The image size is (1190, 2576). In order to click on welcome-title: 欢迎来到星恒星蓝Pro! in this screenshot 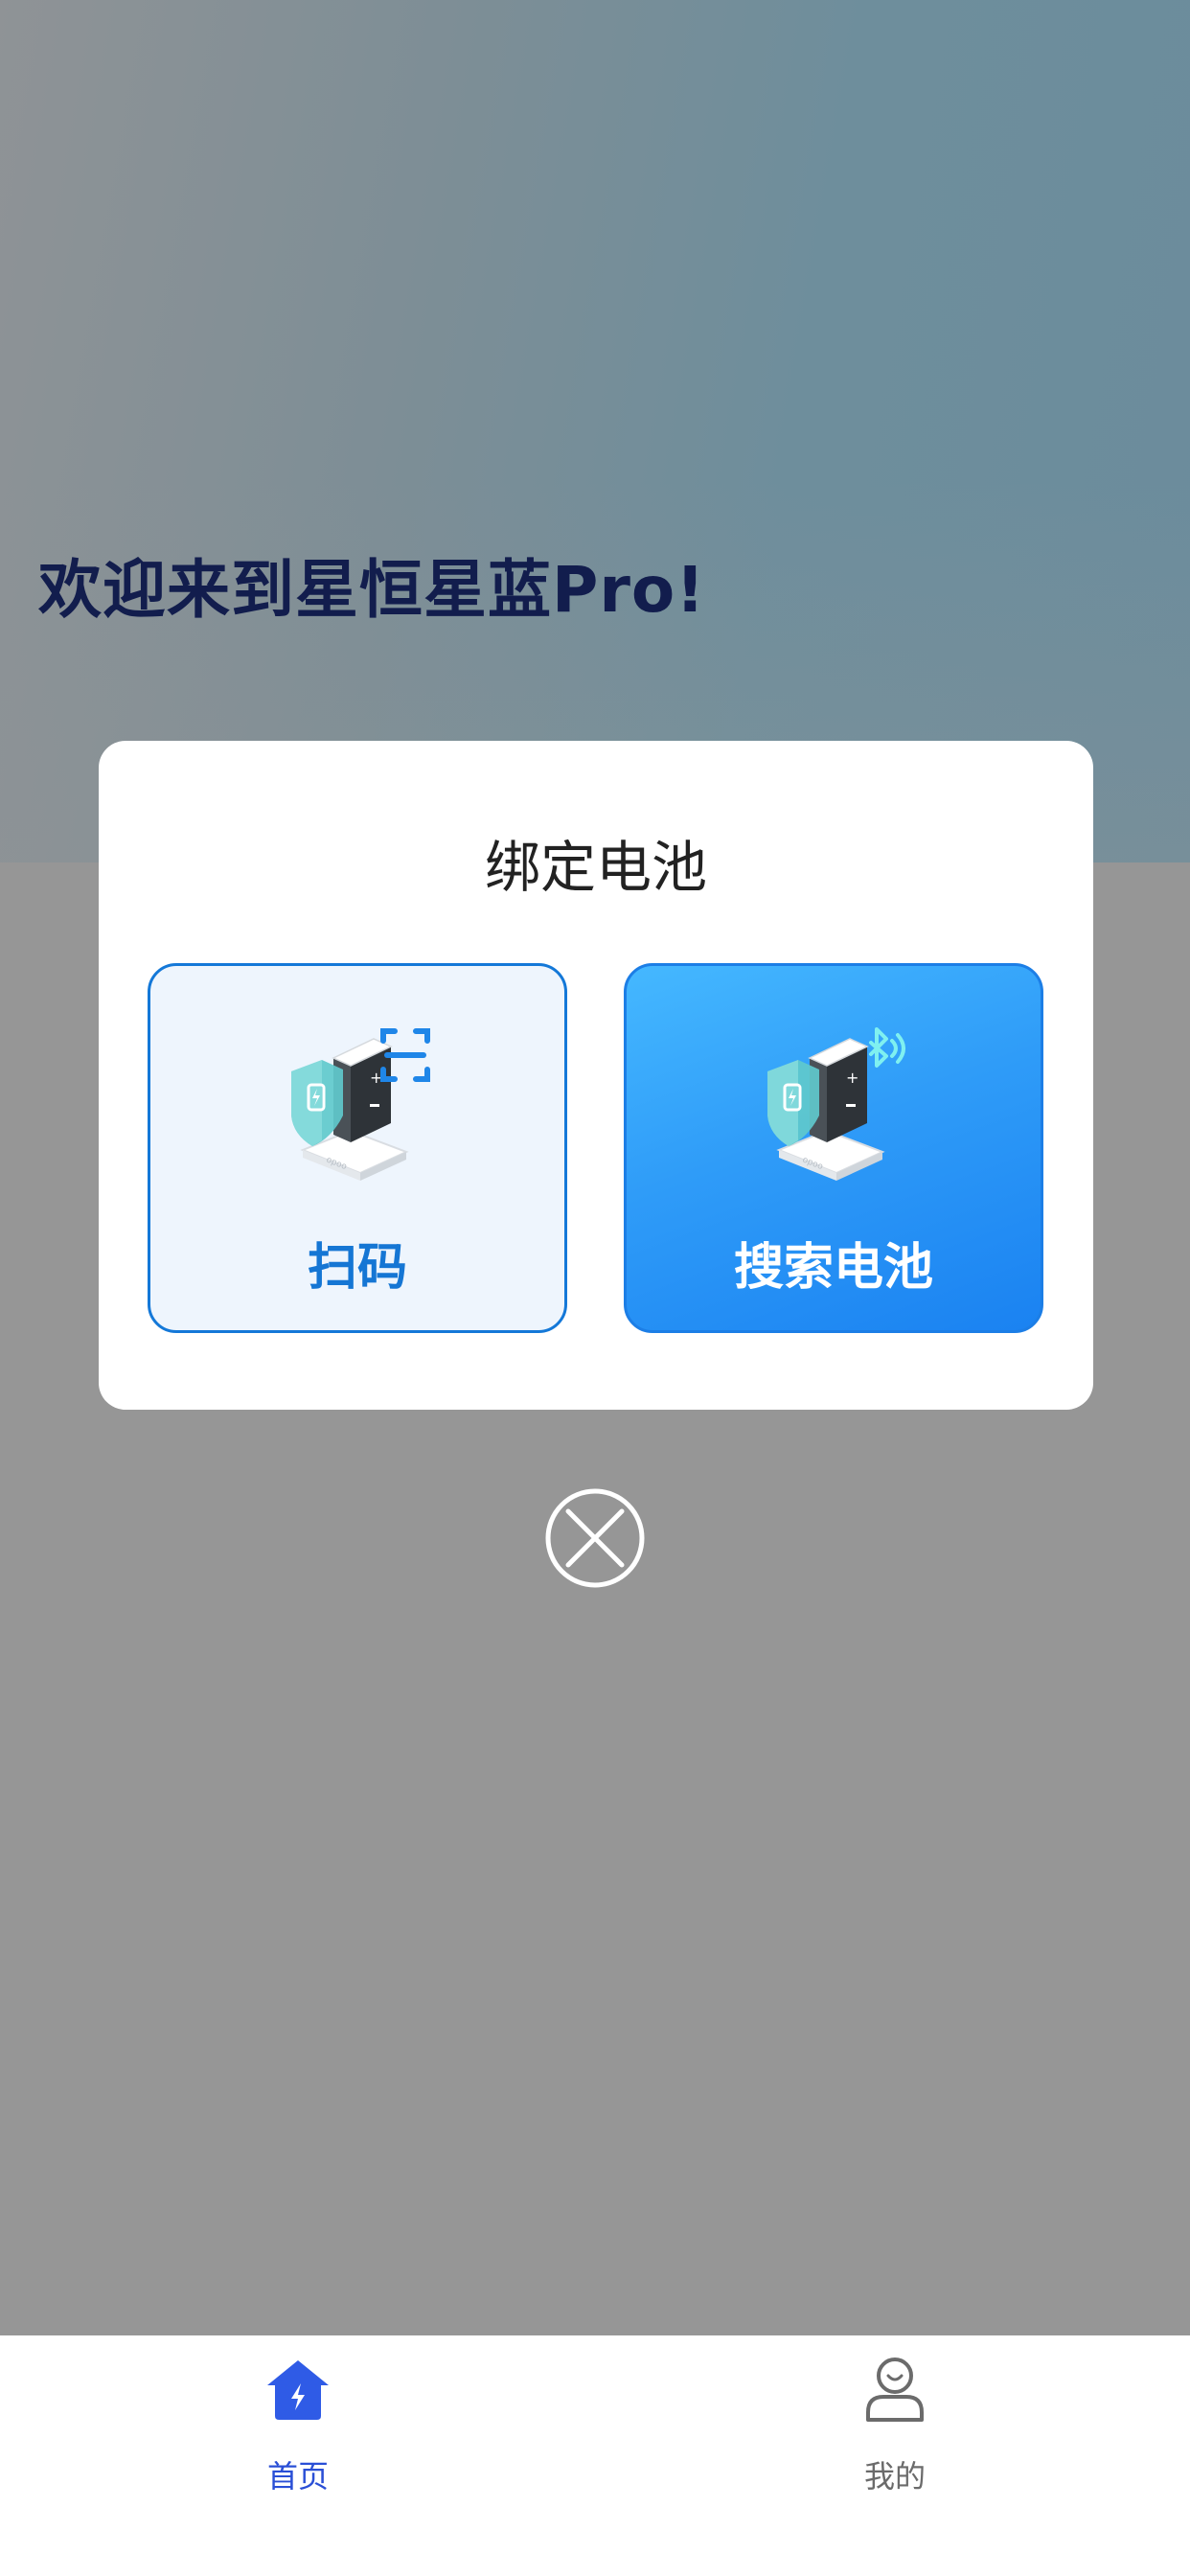, I will do `click(372, 590)`.